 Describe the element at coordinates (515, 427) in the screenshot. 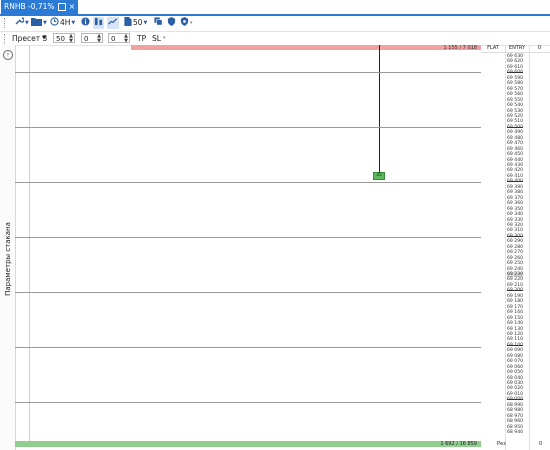

I see `price-level: 68 950` at that location.